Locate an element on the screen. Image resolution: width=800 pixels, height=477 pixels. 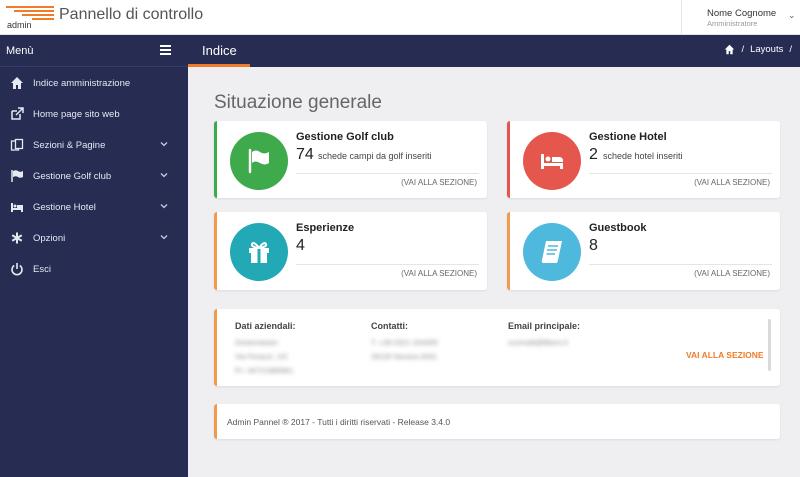
contacts-line: T. +39 0321 204309 is located at coordinates (404, 342).